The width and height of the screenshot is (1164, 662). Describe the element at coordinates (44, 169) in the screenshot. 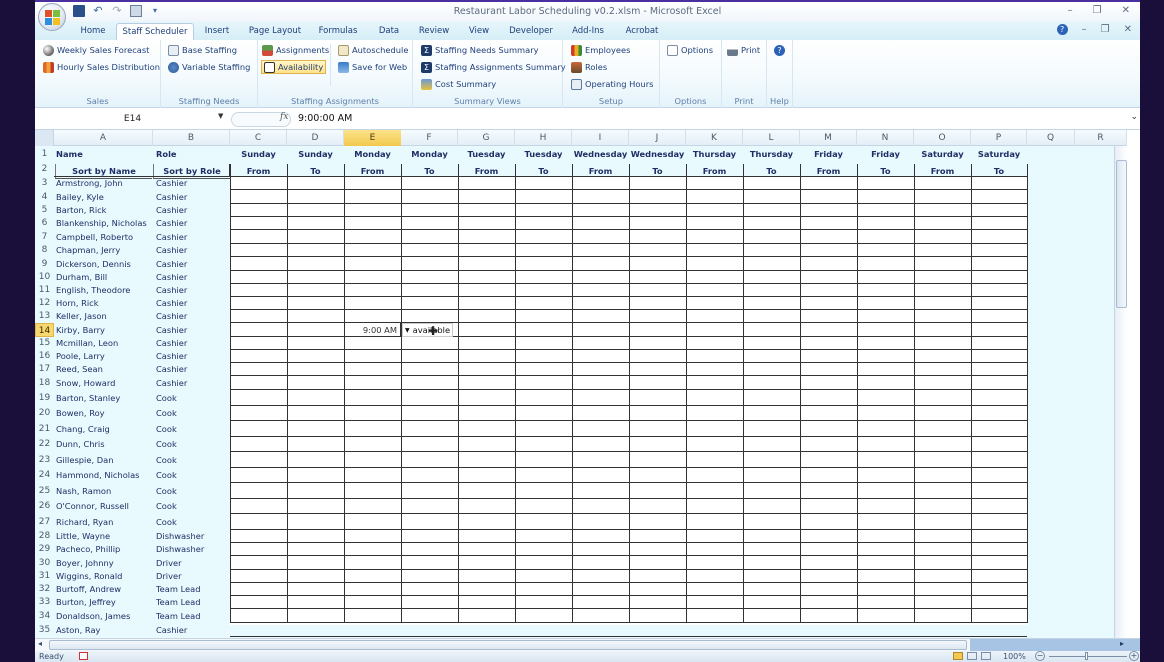

I see `row-header-2: 2` at that location.